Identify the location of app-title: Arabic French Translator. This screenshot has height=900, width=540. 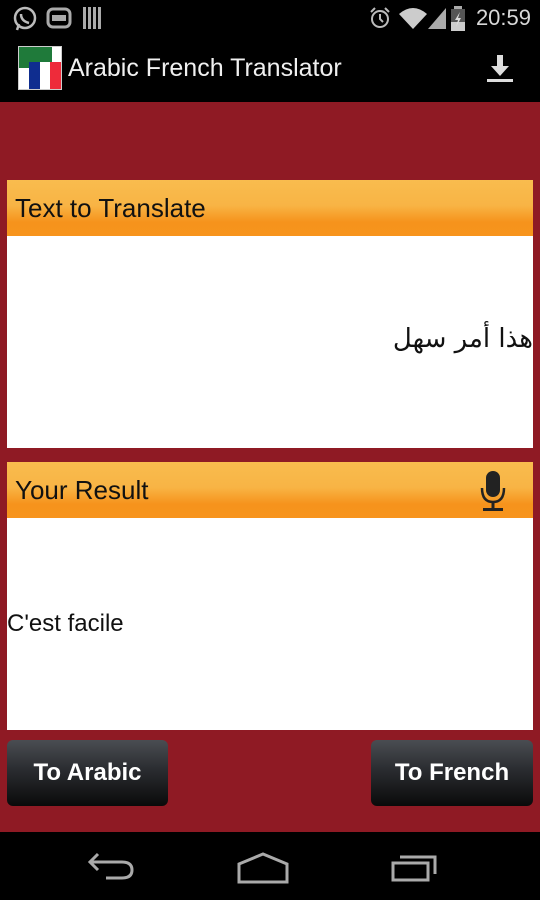
(205, 68).